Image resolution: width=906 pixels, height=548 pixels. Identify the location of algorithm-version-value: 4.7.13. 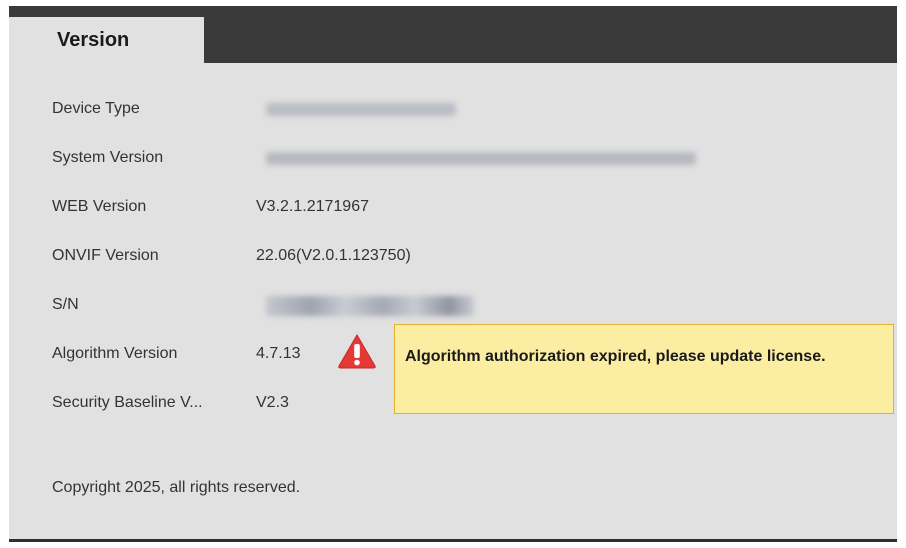
(278, 353).